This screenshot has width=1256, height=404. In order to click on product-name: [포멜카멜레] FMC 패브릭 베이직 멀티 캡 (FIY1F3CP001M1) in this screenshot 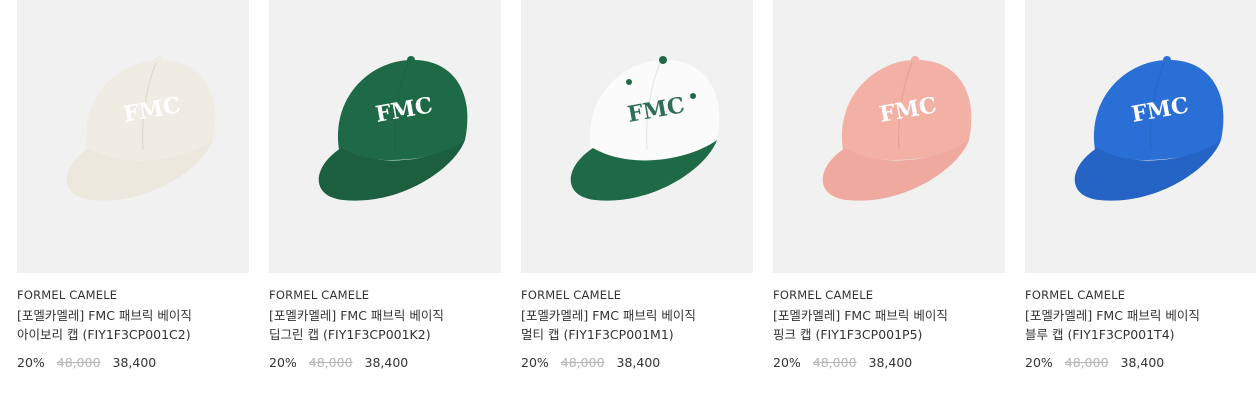, I will do `click(637, 325)`.